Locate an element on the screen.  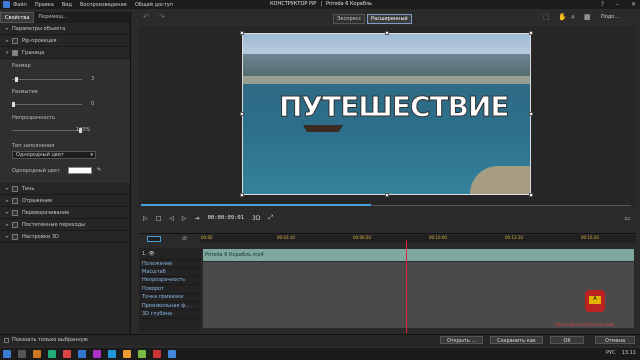
track-3d-depth: 3D глубина is located at coordinates (170, 314).